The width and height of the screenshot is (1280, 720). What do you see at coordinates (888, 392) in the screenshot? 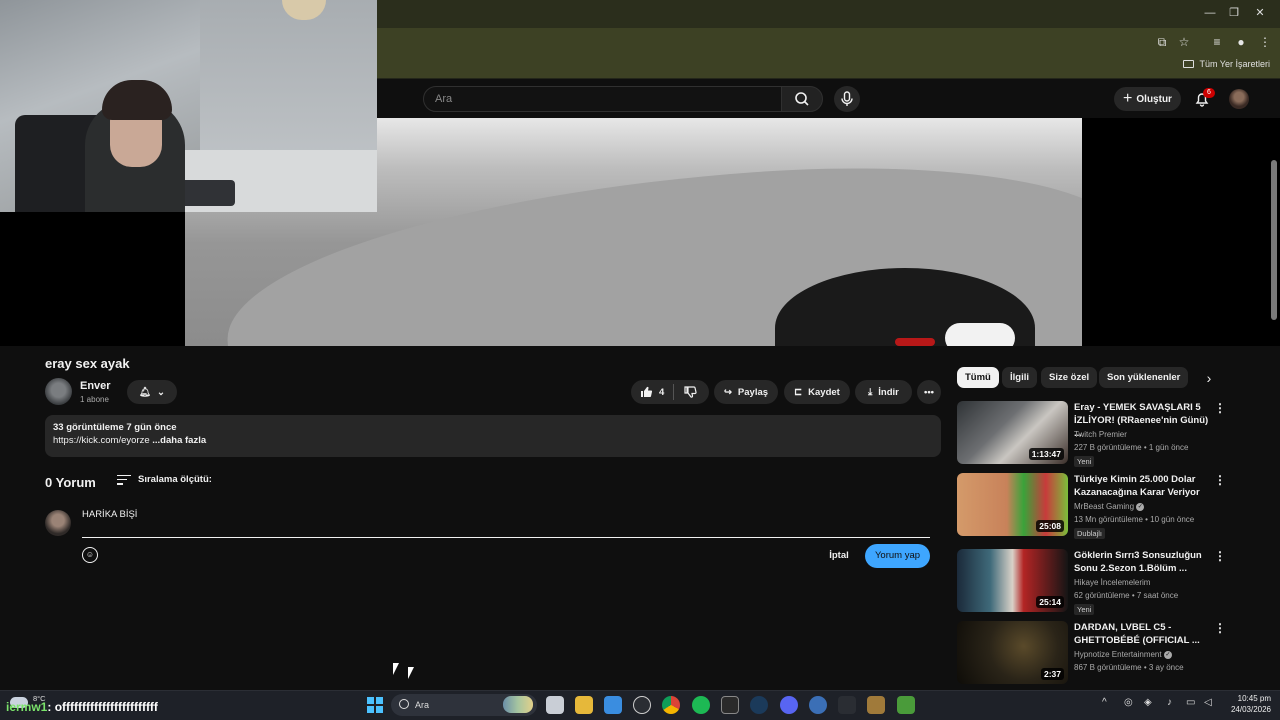
I see `download-label: İndir` at bounding box center [888, 392].